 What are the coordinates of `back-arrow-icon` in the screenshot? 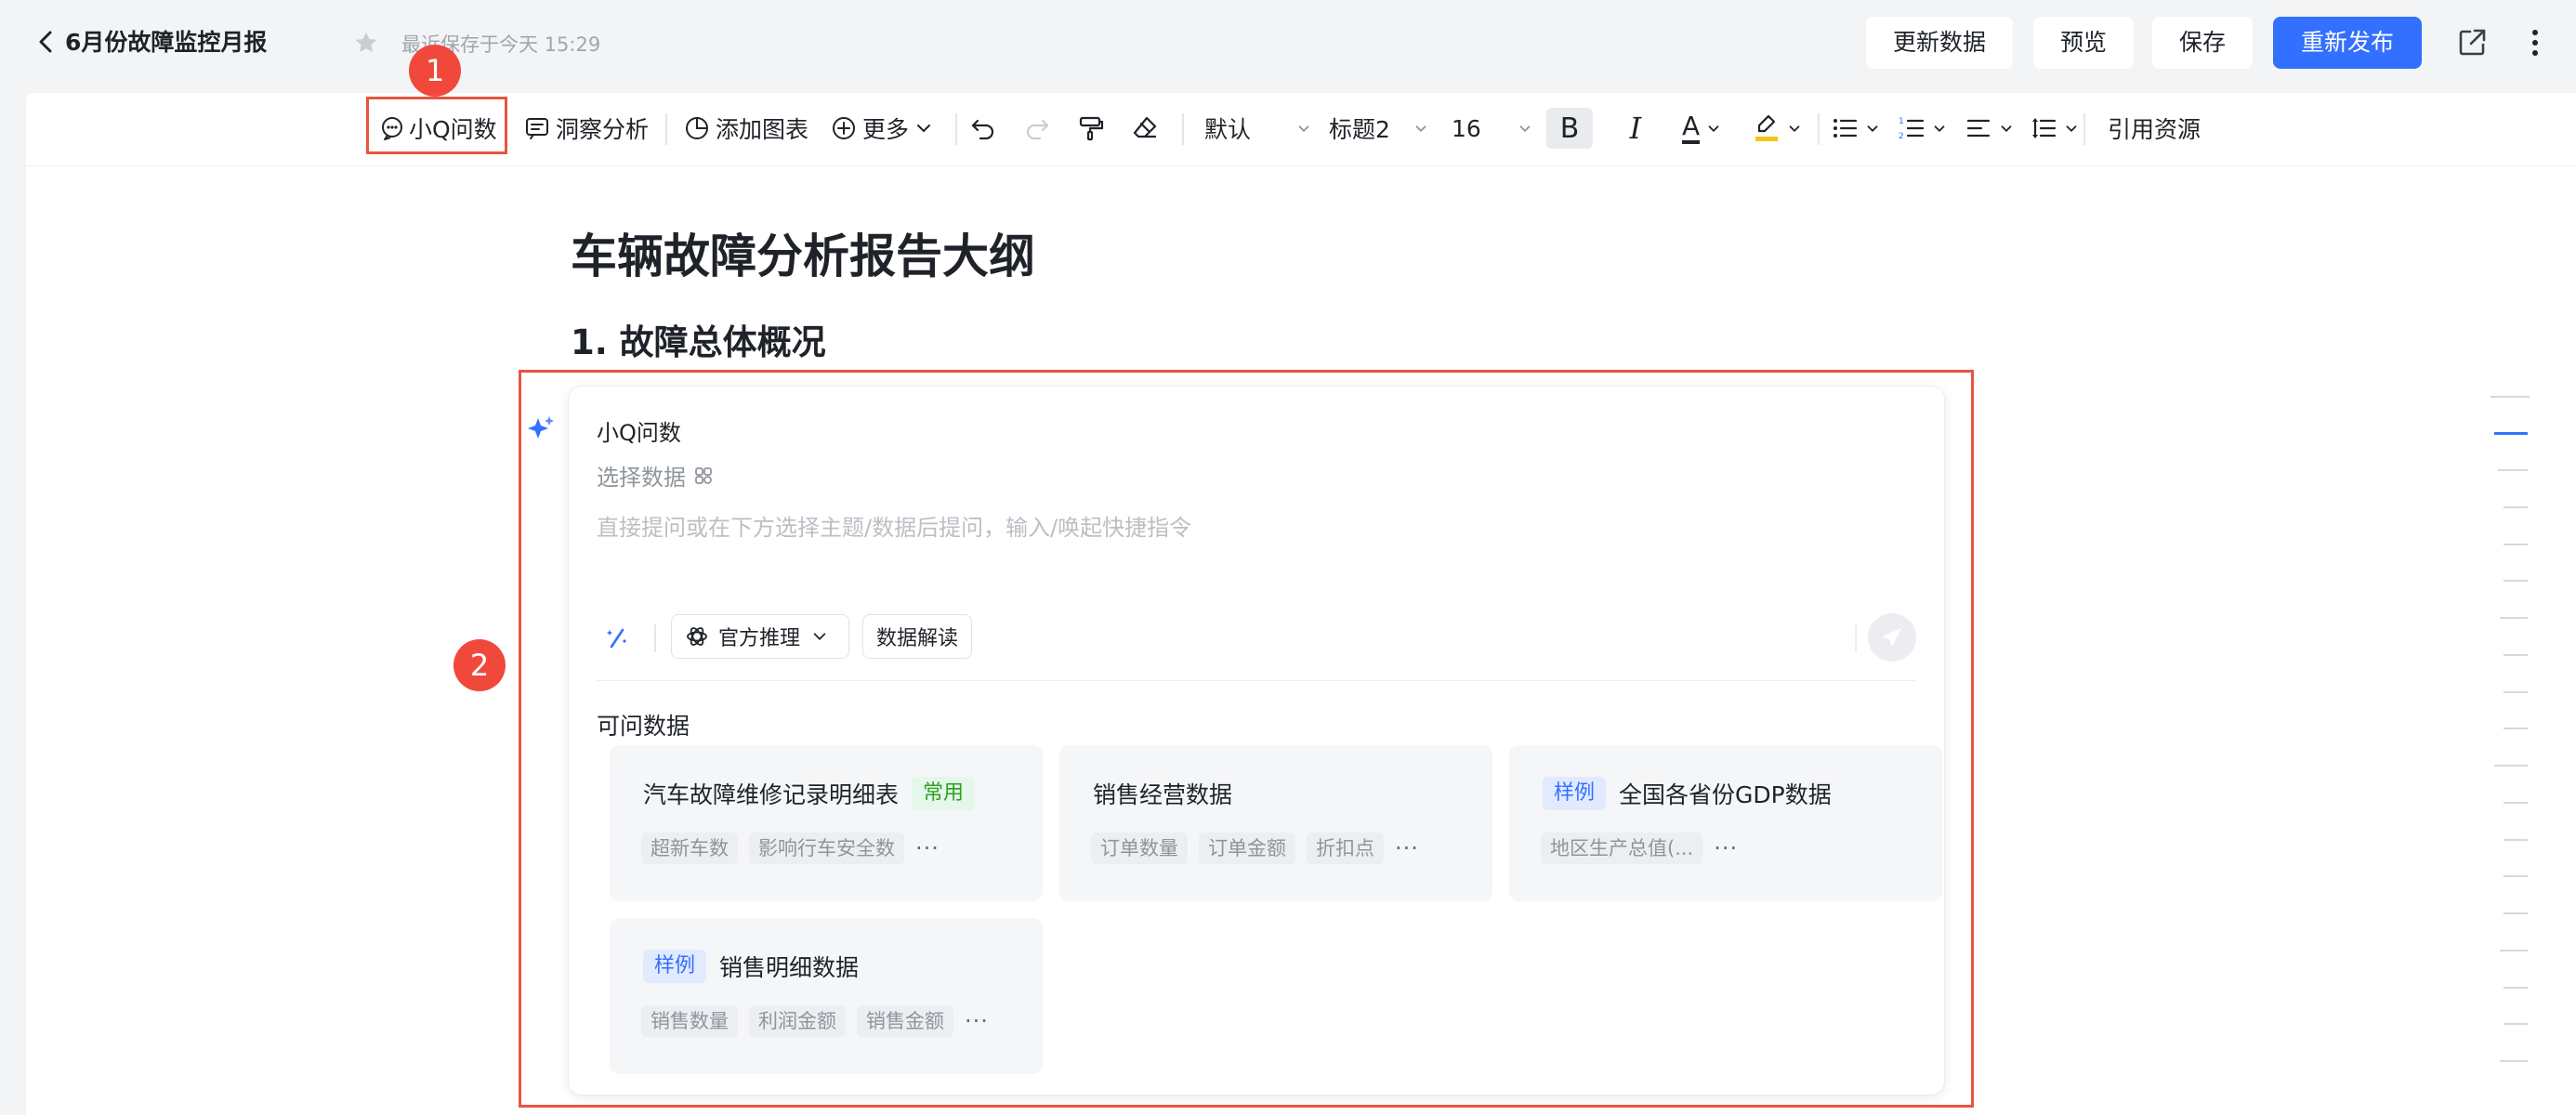 It's located at (45, 42).